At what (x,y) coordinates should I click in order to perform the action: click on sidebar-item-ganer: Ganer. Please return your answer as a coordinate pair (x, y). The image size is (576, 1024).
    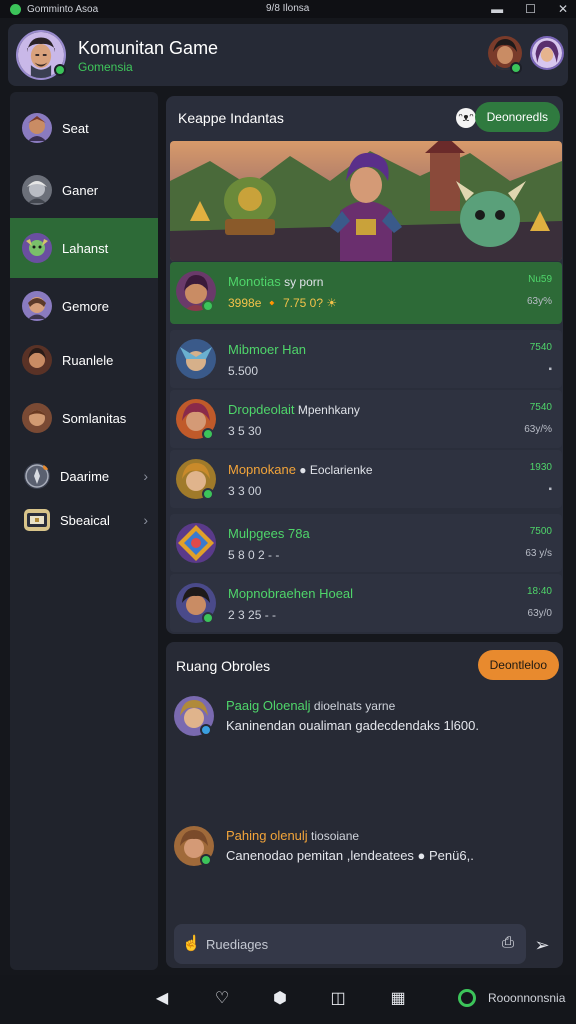
    Looking at the image, I should click on (84, 190).